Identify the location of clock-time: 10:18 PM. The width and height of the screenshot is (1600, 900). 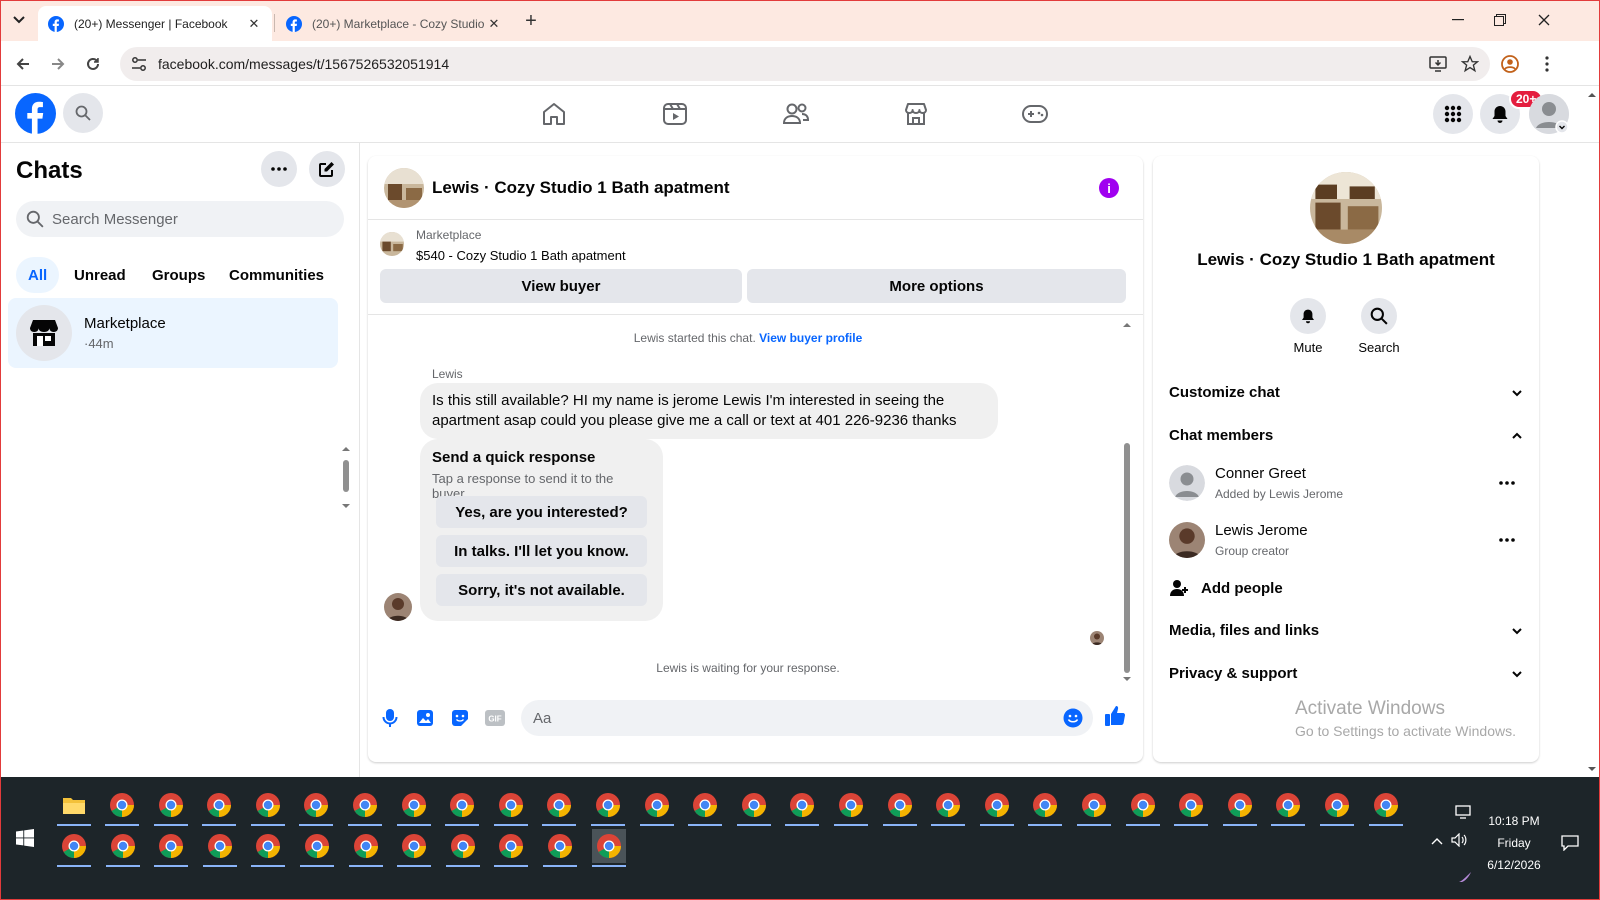
(1514, 821).